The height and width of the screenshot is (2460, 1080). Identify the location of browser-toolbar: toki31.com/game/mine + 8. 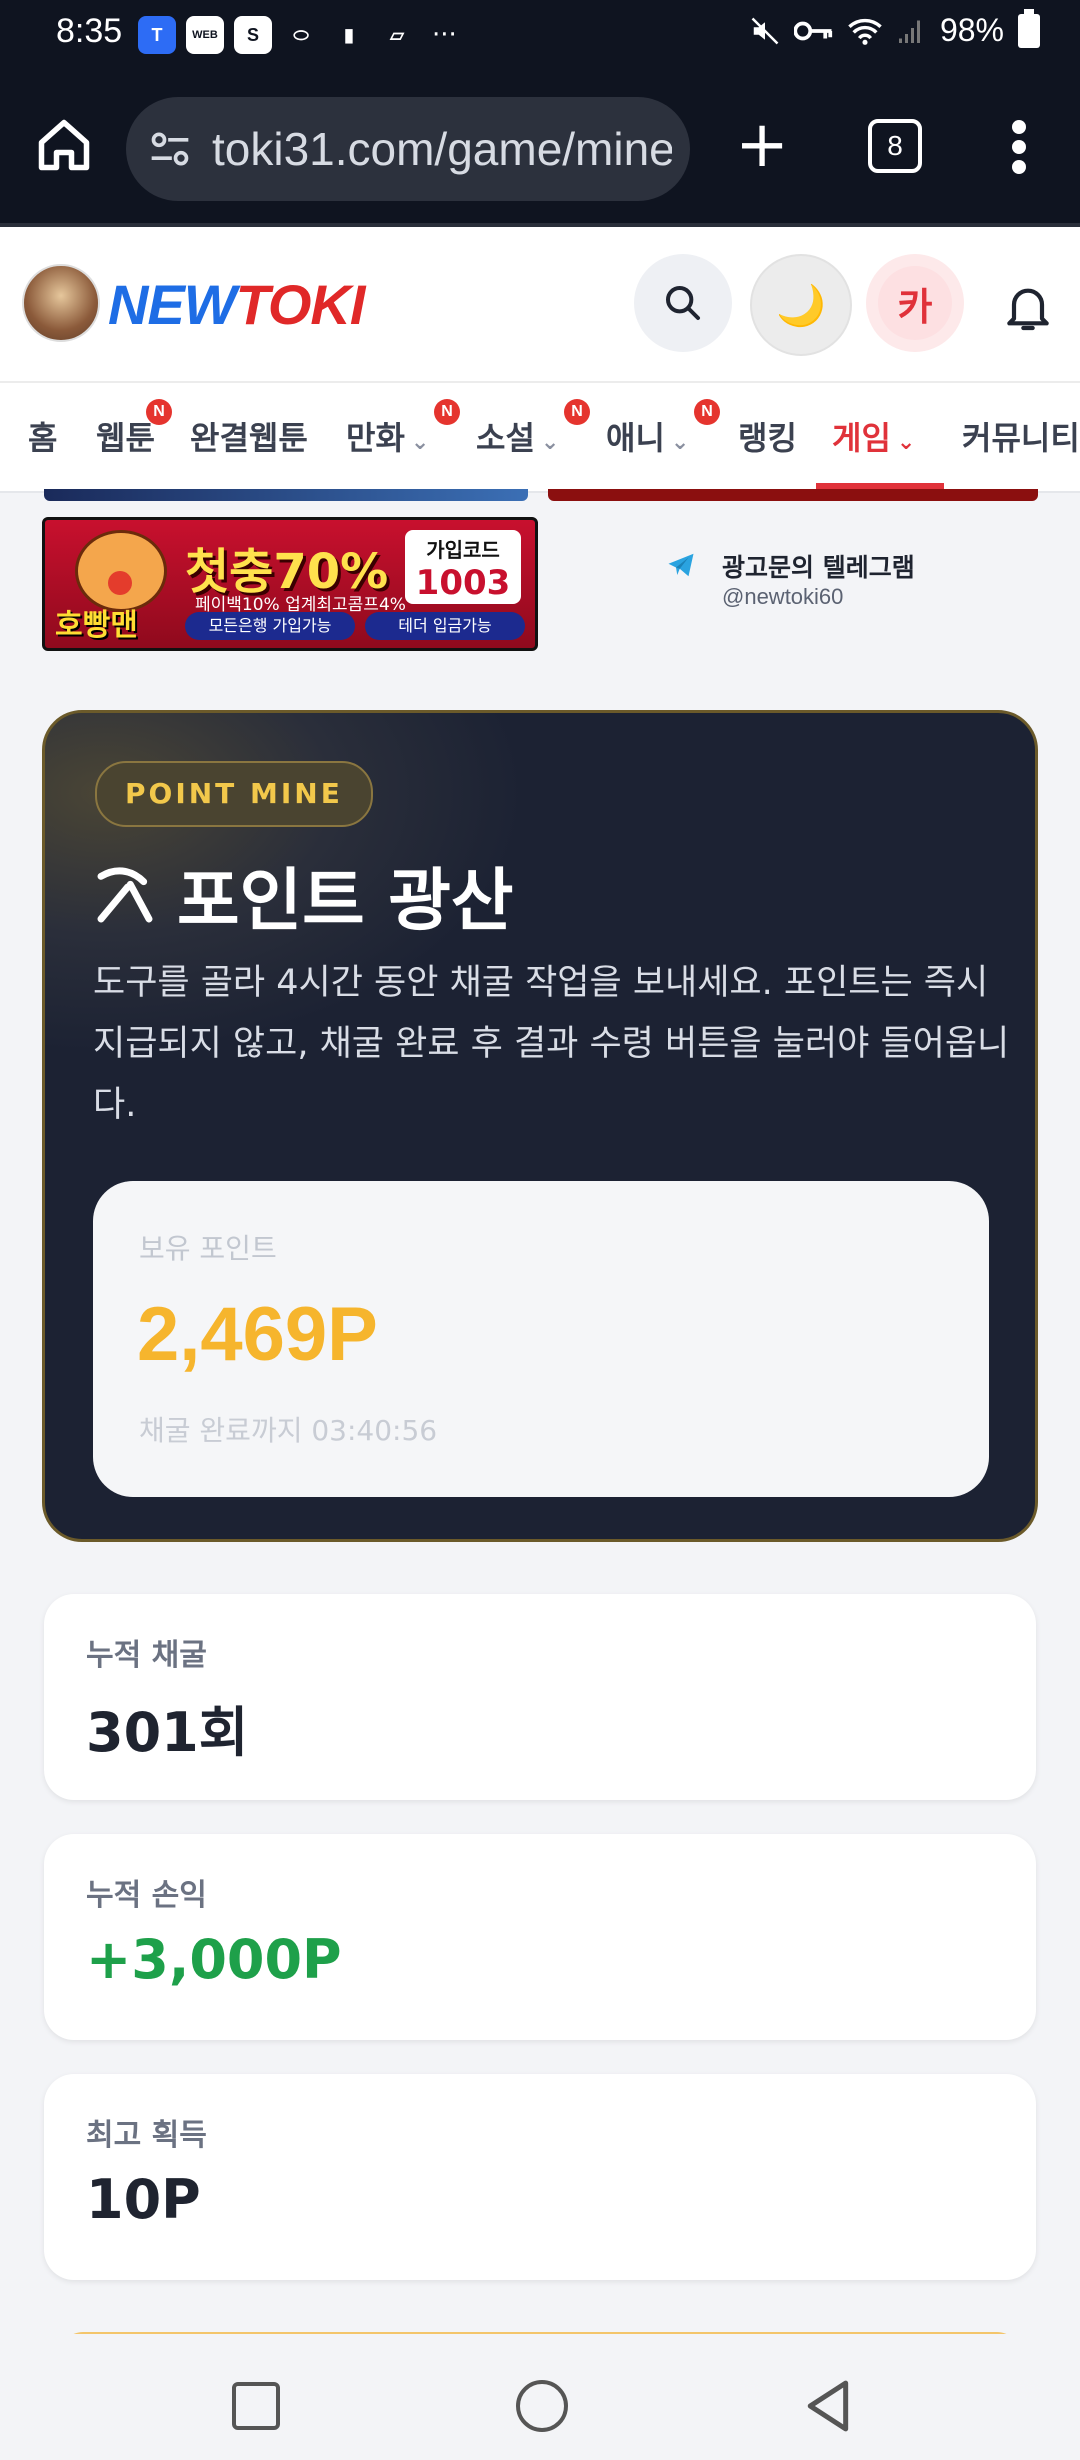
(540, 151).